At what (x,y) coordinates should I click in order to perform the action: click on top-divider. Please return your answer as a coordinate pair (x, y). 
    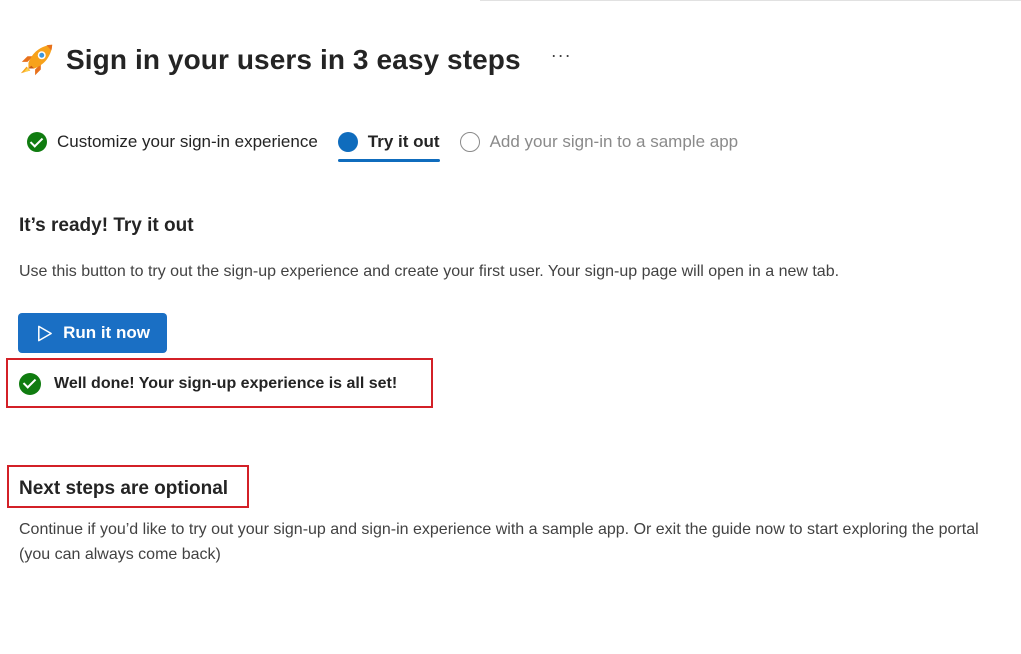
    Looking at the image, I should click on (750, 0).